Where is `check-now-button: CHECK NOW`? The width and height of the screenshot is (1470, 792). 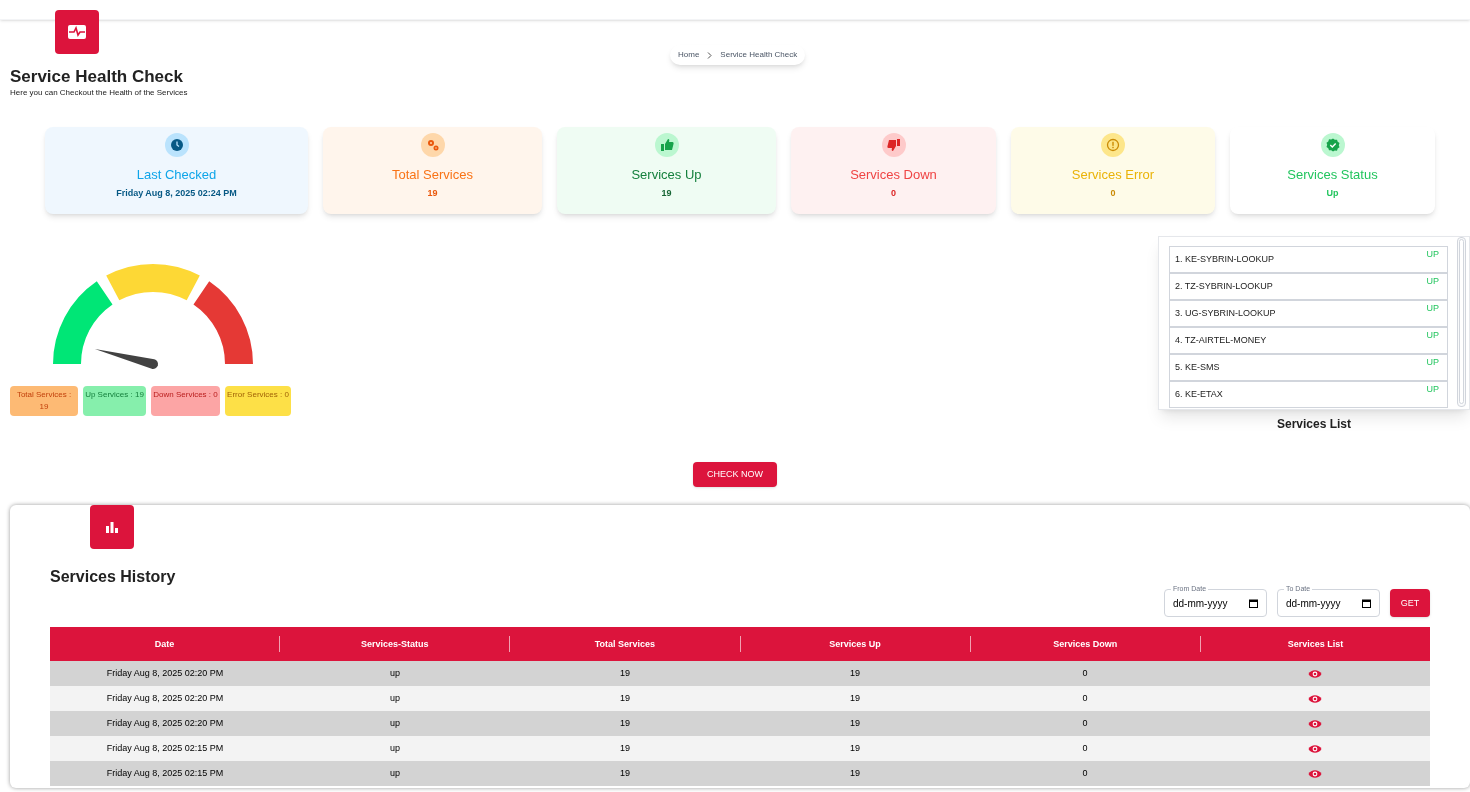 check-now-button: CHECK NOW is located at coordinates (735, 475).